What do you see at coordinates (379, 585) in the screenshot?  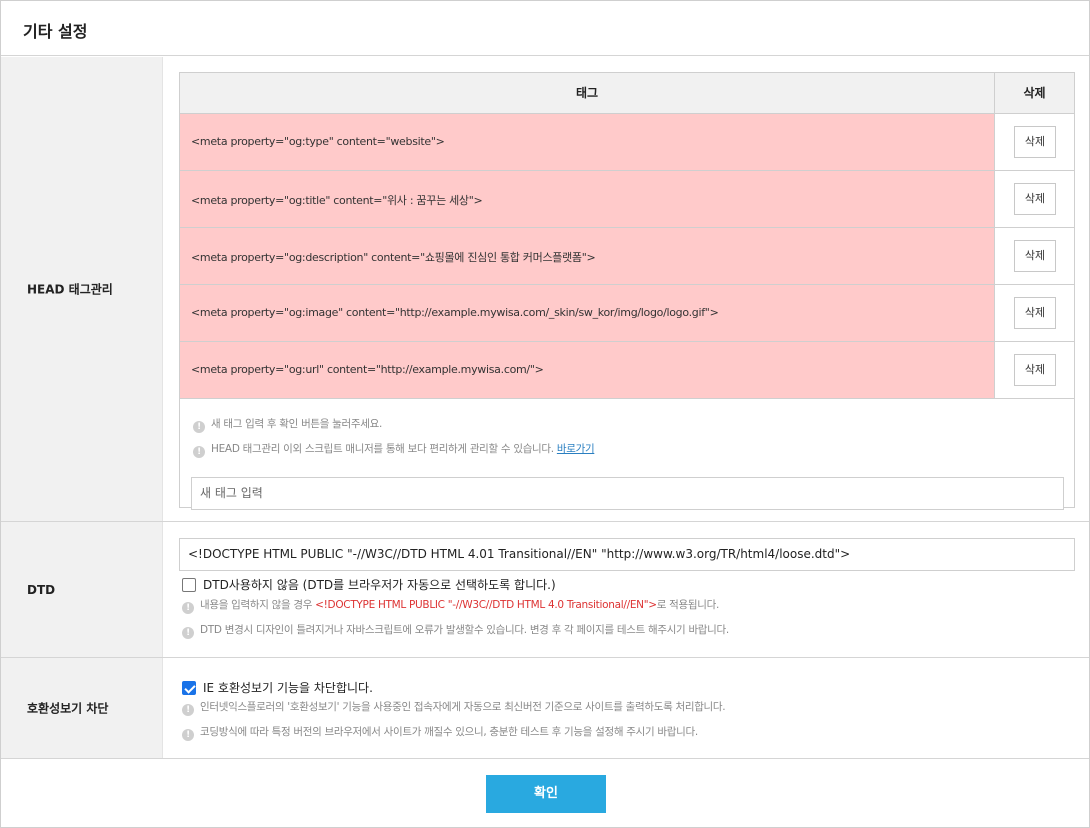 I see `checkbox-label: DTD사용하지 않음 (DTD를 브라우저가 자동으로 선택하도록 합니다.)` at bounding box center [379, 585].